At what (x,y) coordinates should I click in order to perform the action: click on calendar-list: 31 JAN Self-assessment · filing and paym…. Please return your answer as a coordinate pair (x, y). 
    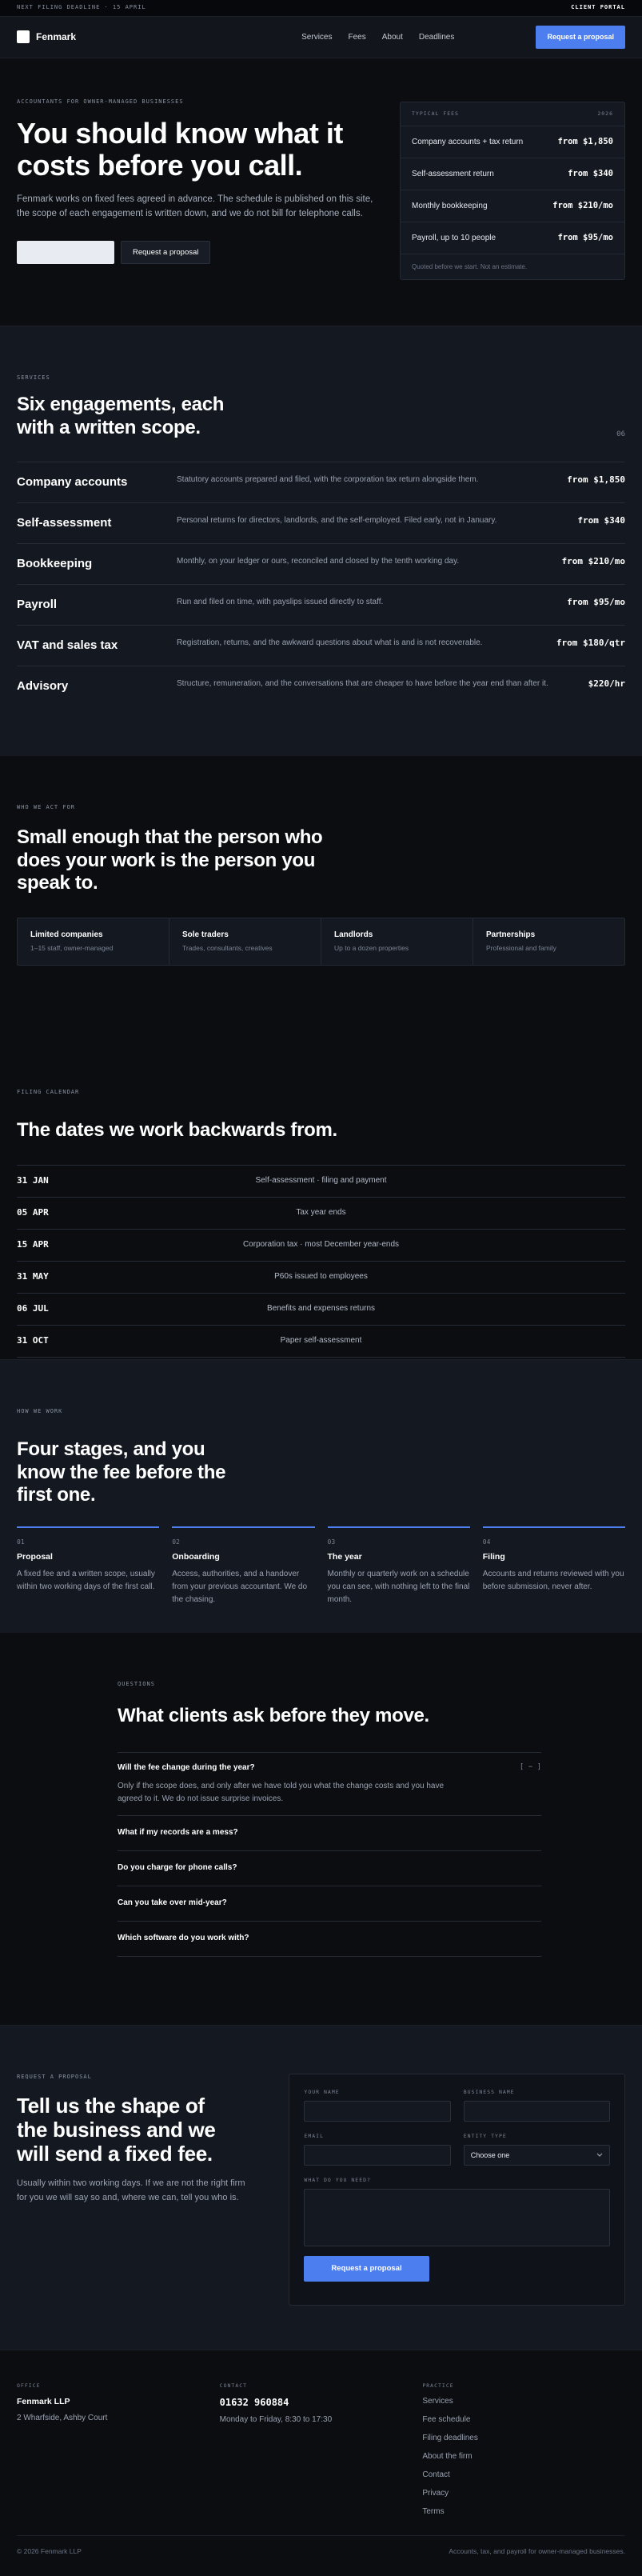
    Looking at the image, I should click on (321, 1261).